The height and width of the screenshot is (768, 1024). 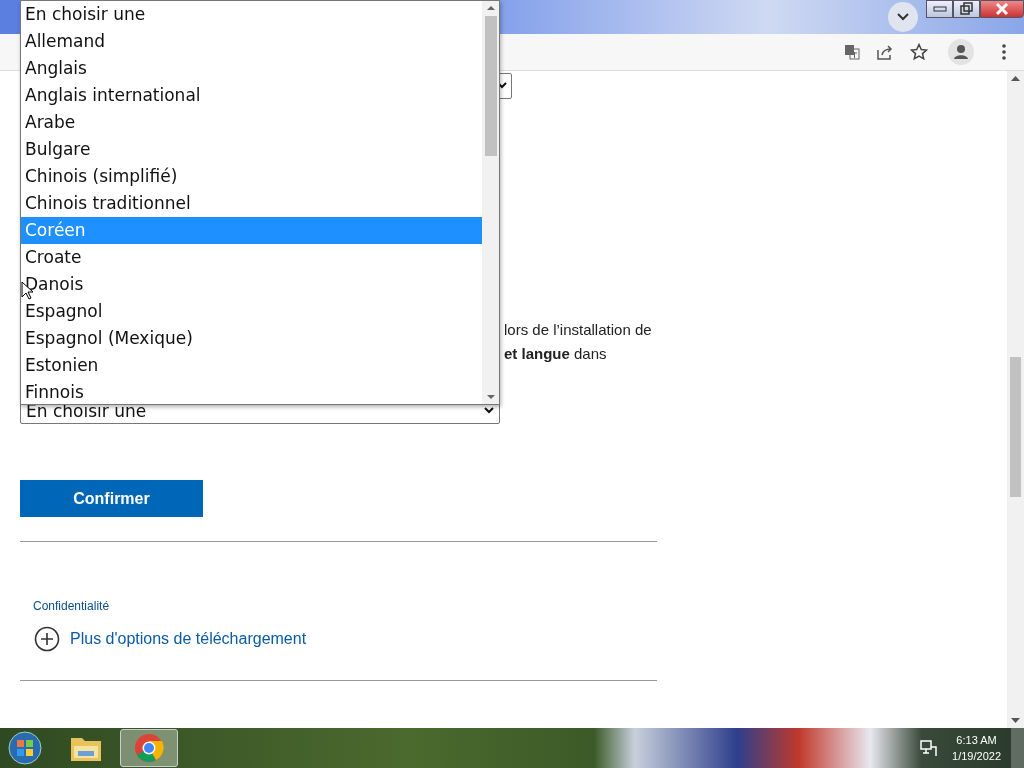 What do you see at coordinates (25, 748) in the screenshot?
I see `start-button` at bounding box center [25, 748].